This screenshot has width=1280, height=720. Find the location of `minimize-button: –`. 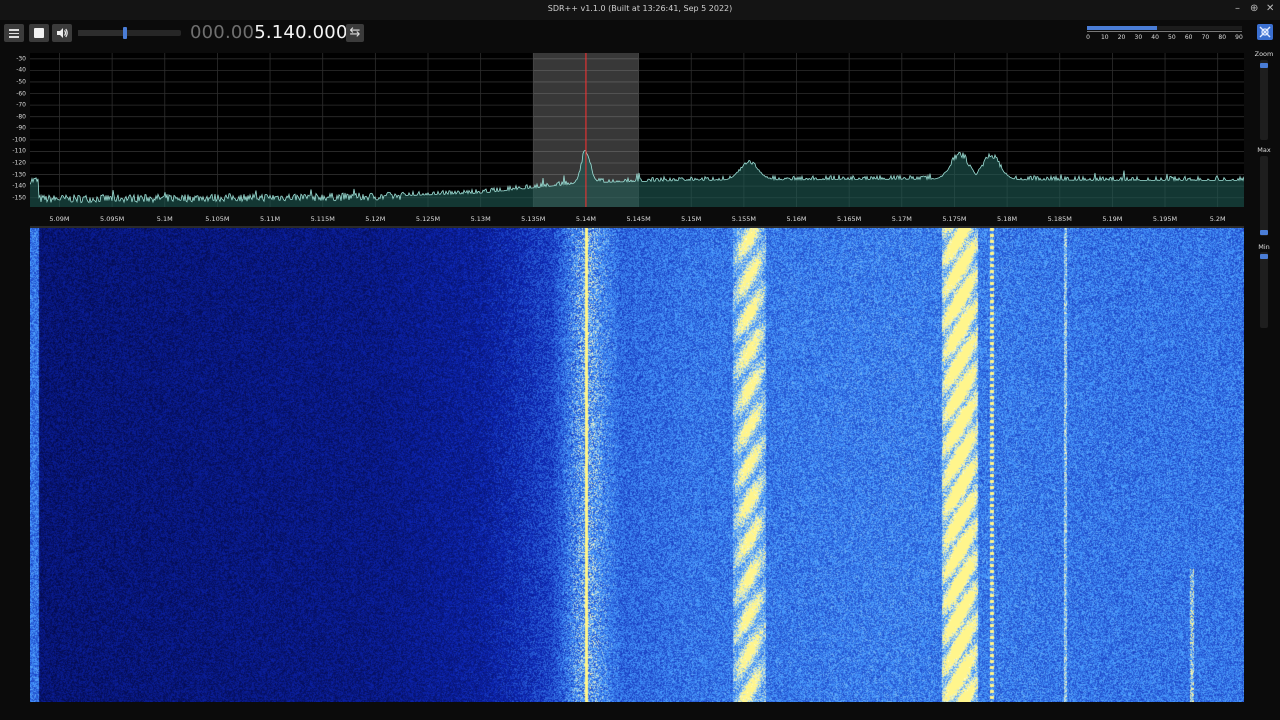

minimize-button: – is located at coordinates (1237, 9).